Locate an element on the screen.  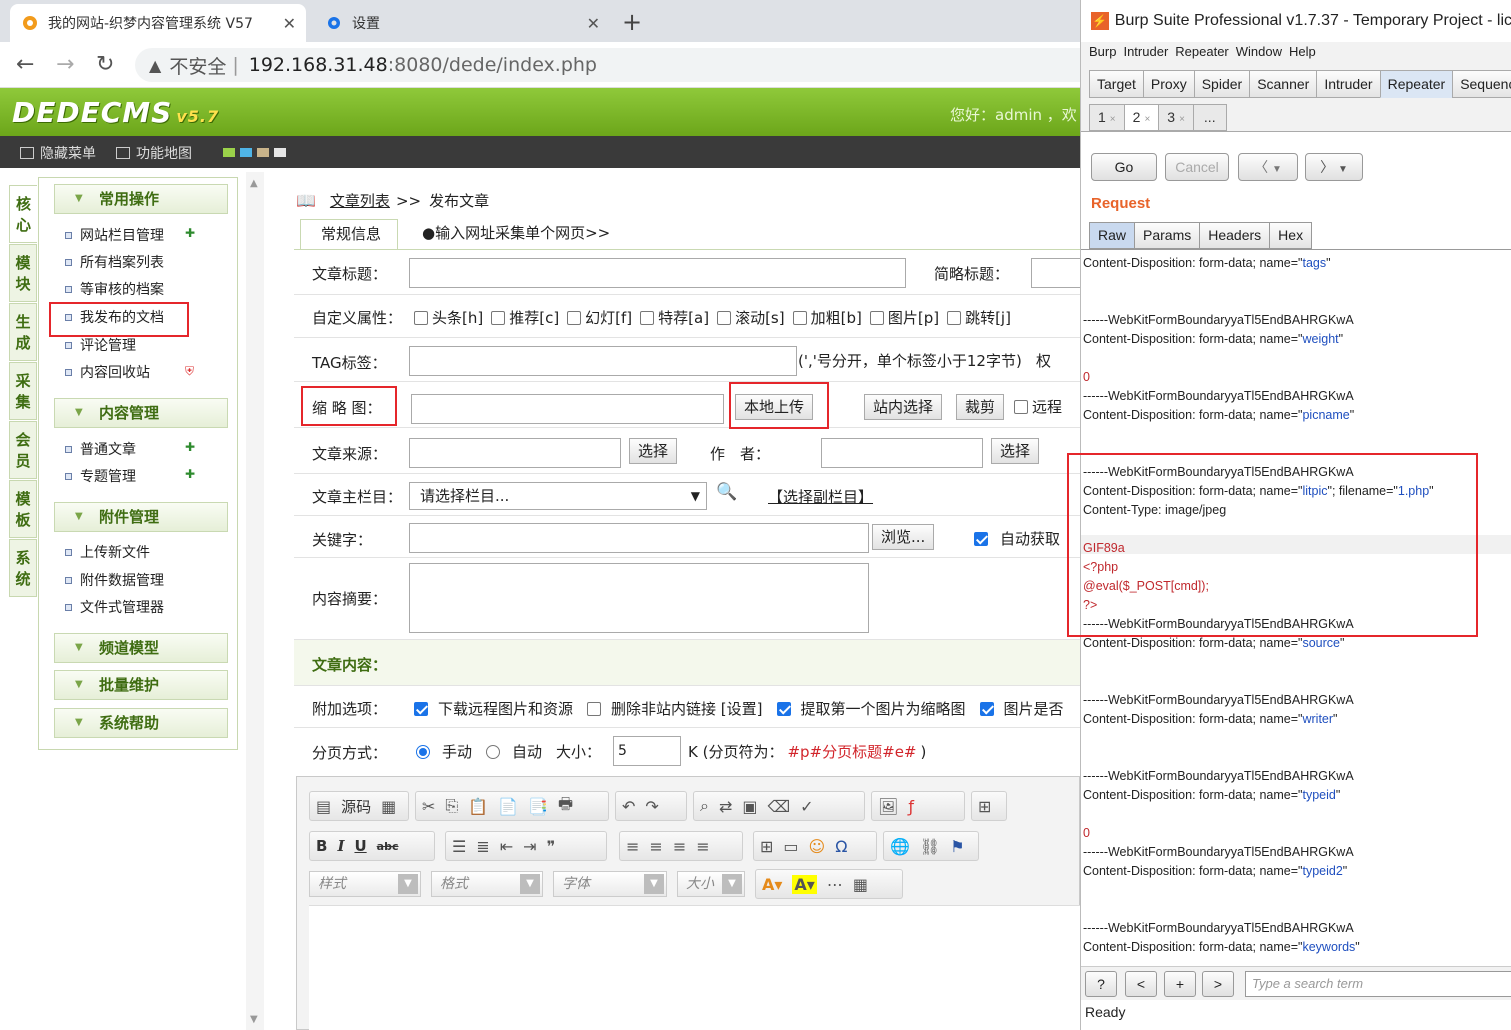
skin-brown-icon is located at coordinates (263, 152).